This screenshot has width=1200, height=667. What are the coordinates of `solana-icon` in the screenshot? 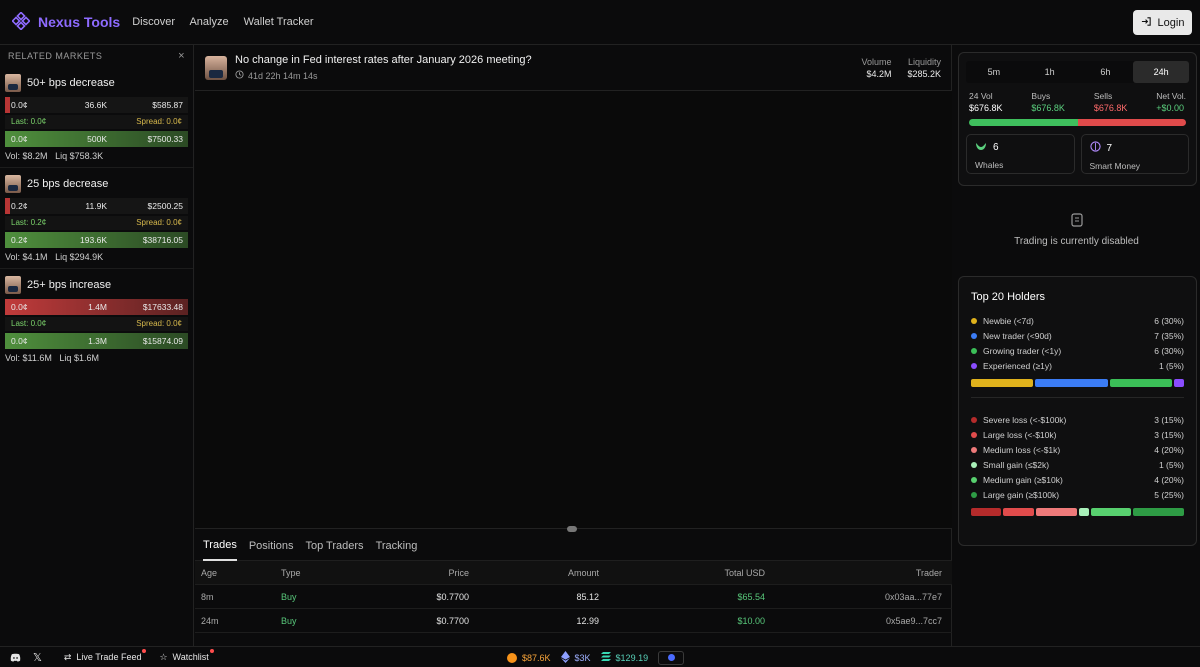 It's located at (605, 657).